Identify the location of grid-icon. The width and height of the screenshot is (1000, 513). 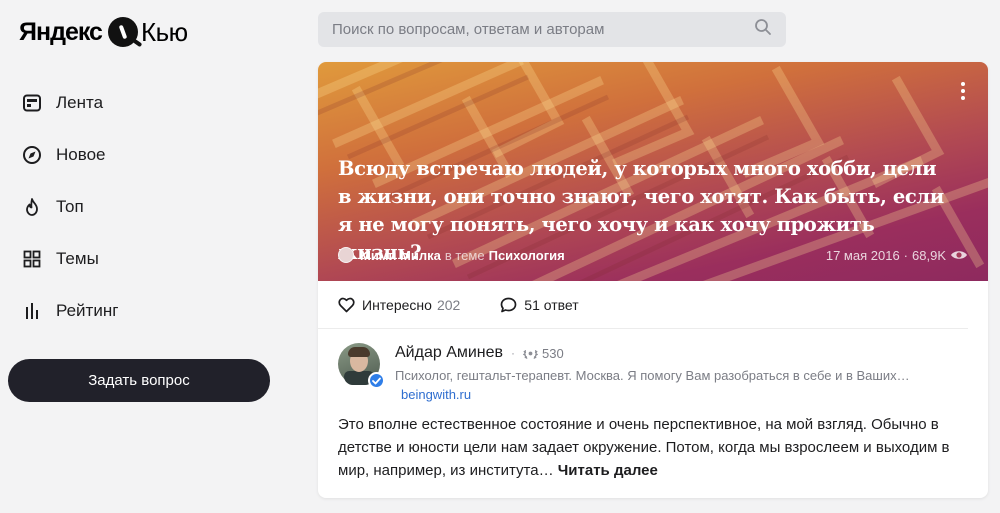
(32, 259).